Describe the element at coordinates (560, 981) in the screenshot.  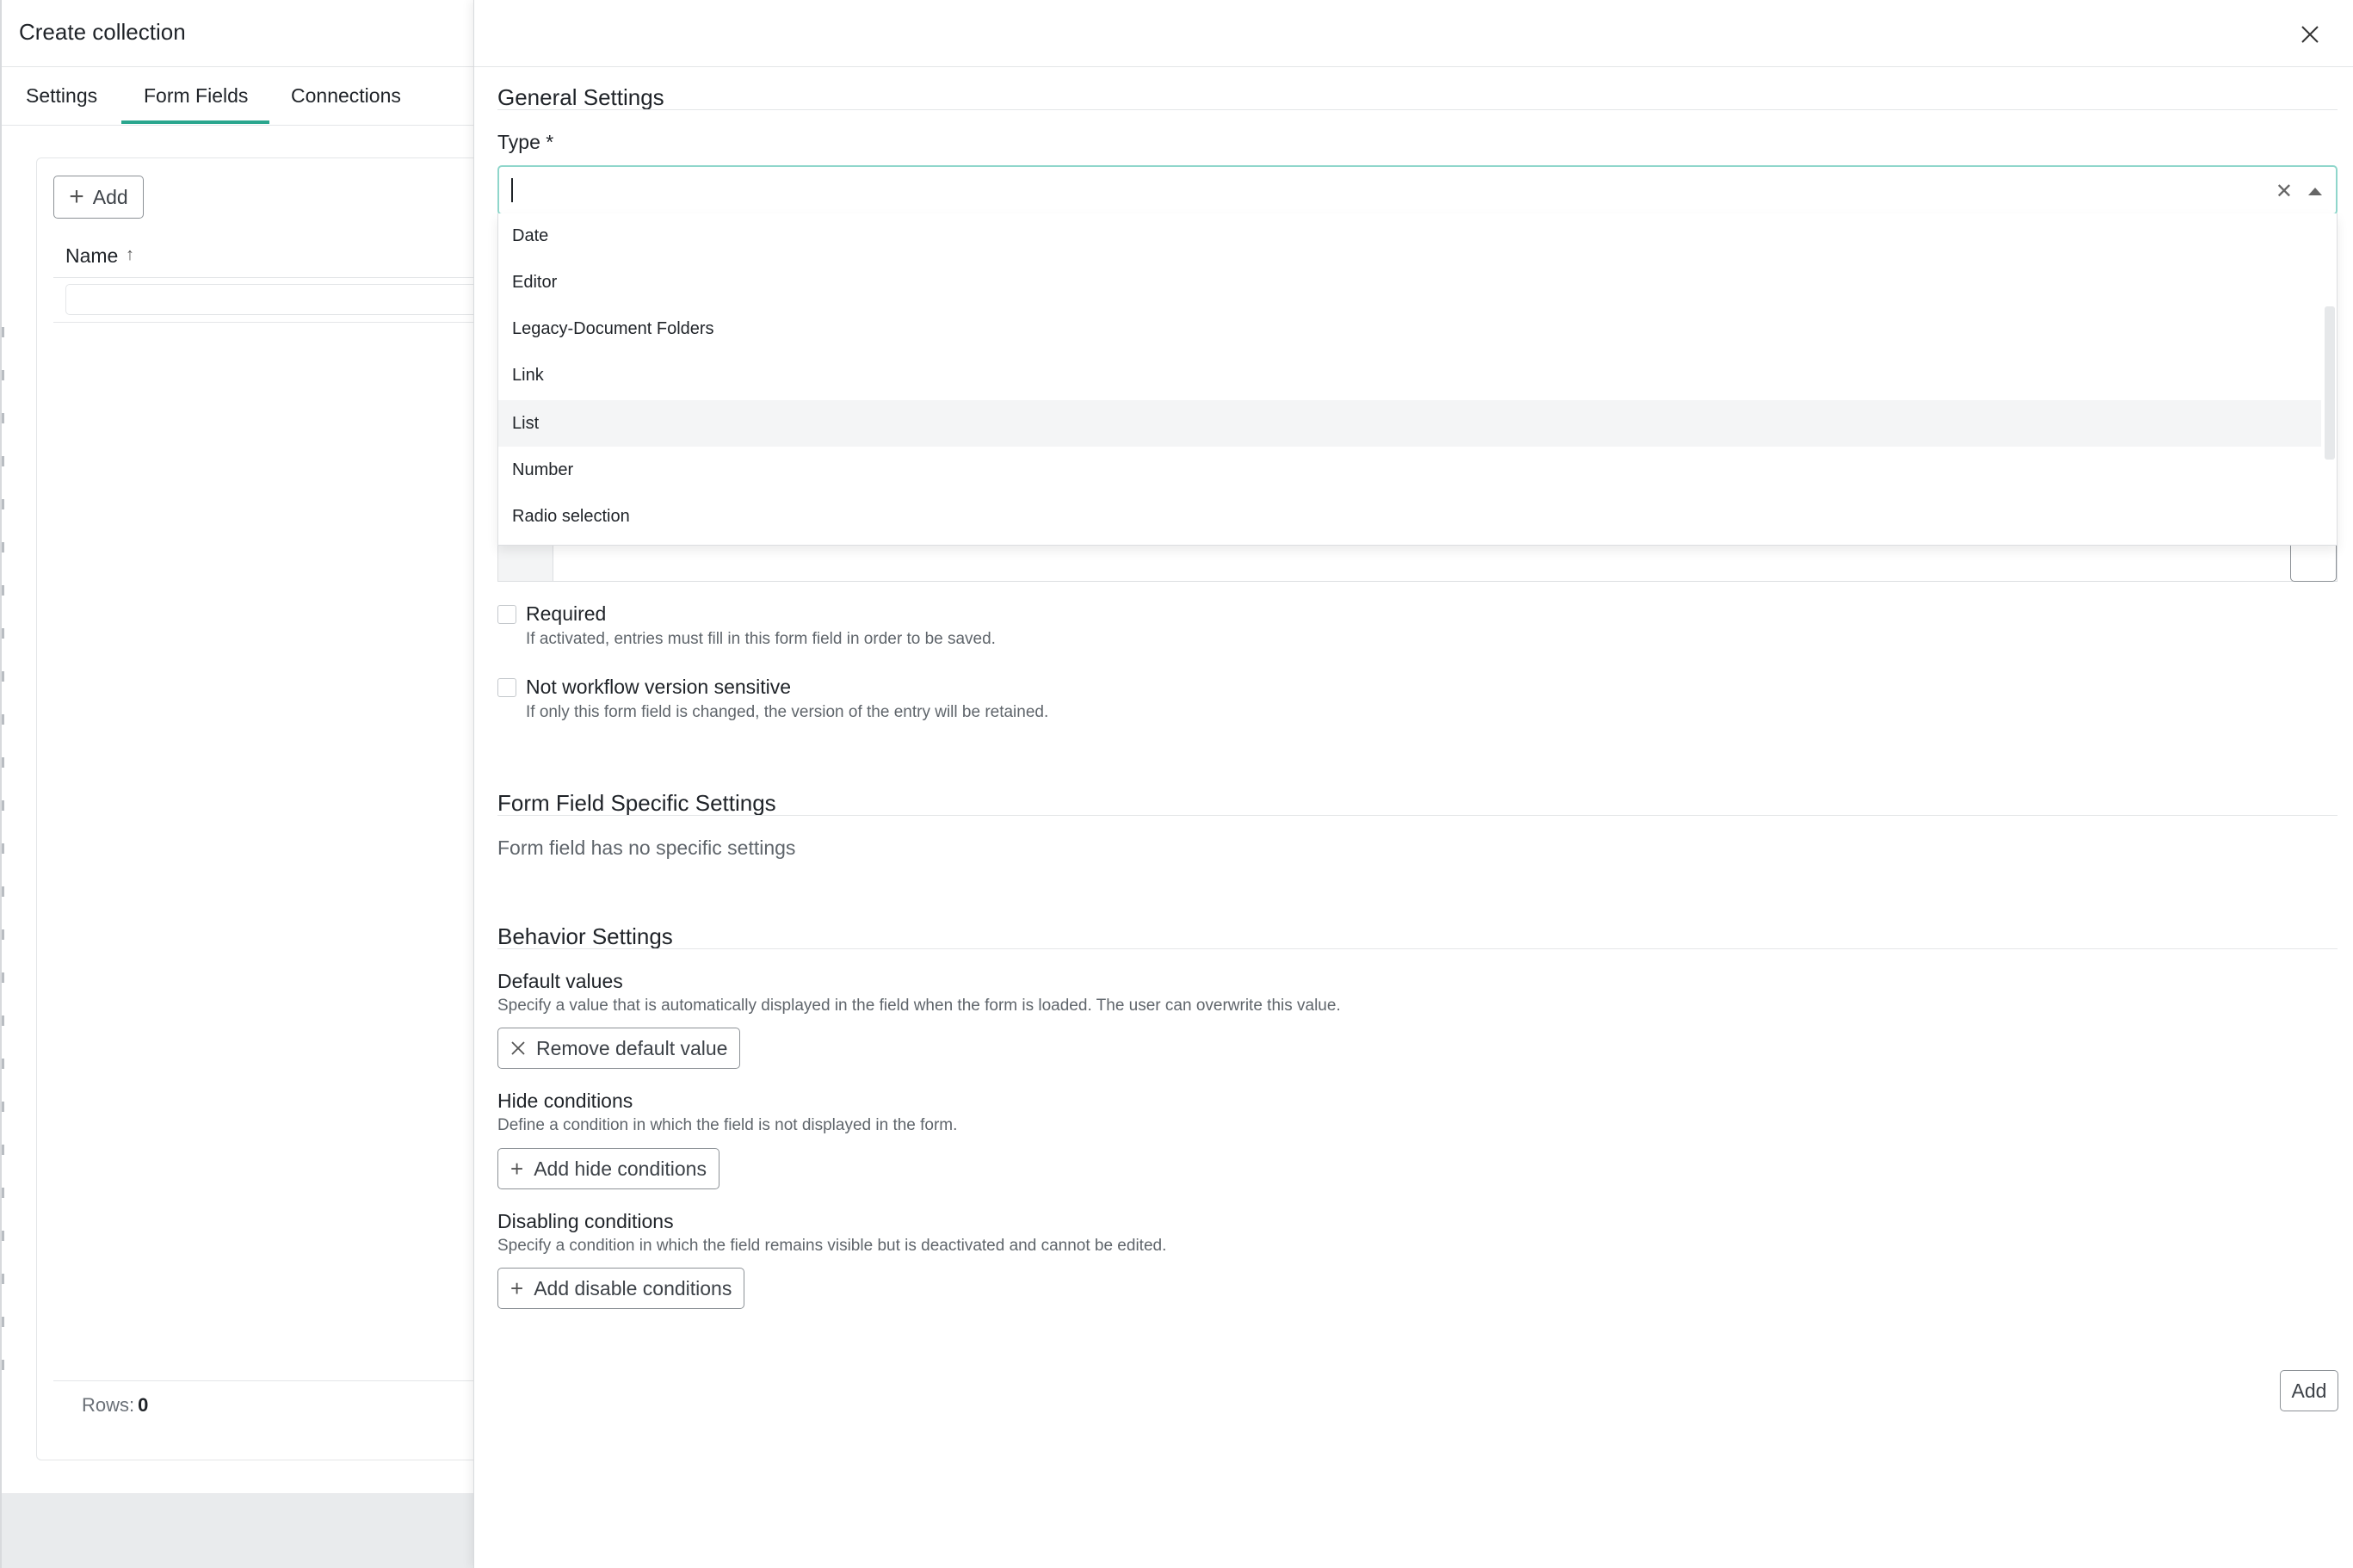
I see `default-values-label: Default values` at that location.